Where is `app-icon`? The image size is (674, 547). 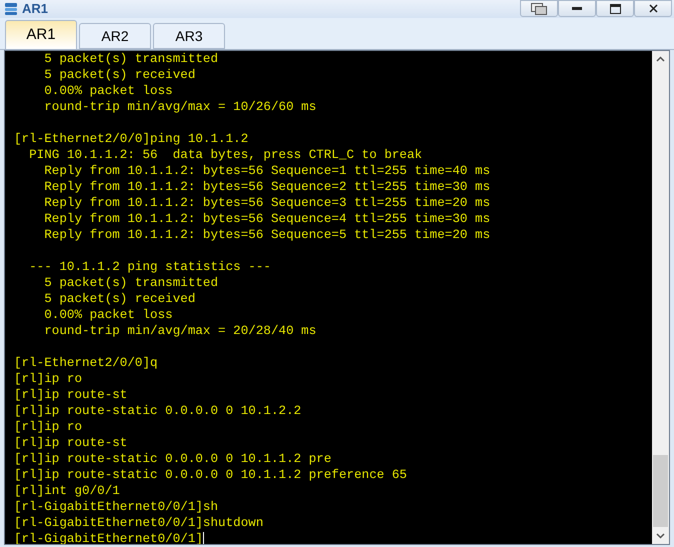 app-icon is located at coordinates (11, 9).